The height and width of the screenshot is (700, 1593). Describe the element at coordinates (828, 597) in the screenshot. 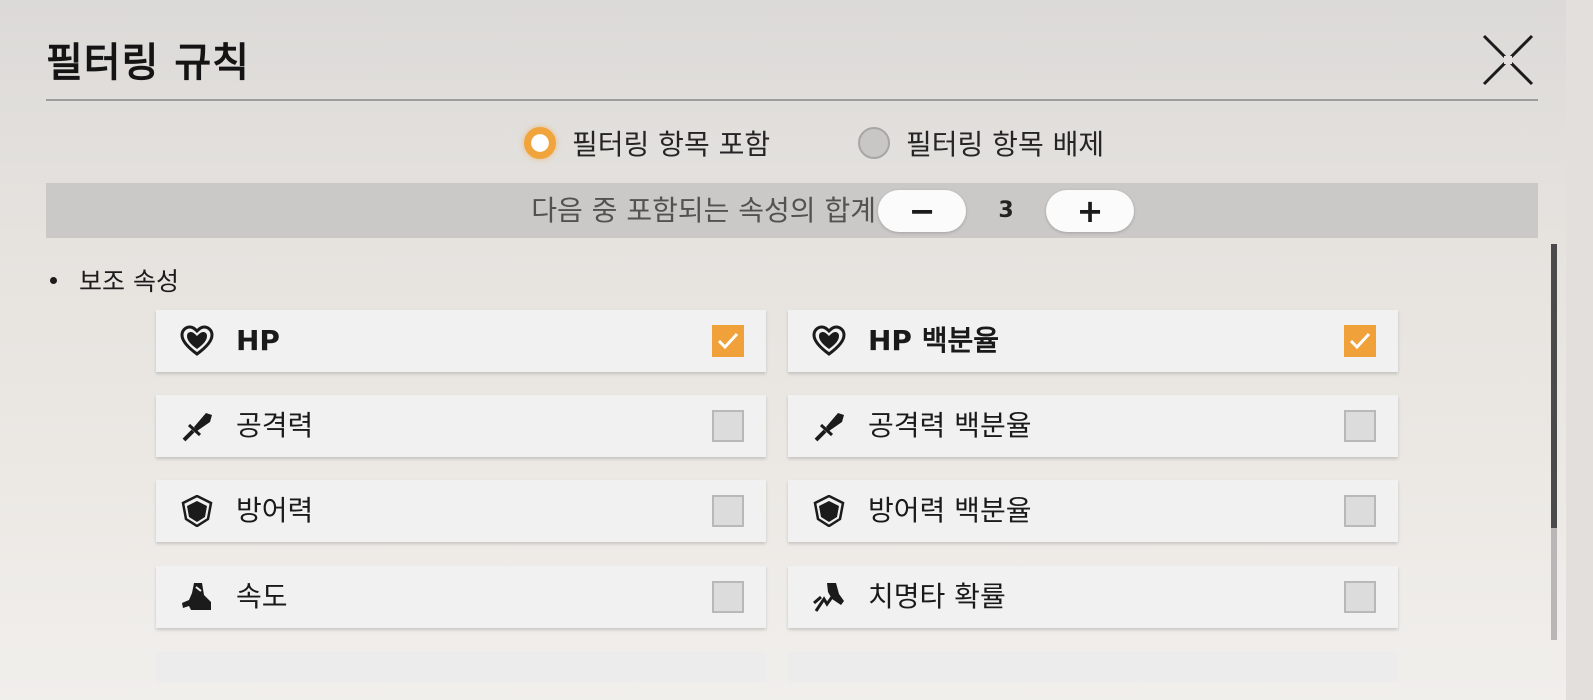

I see `critical-icon` at that location.